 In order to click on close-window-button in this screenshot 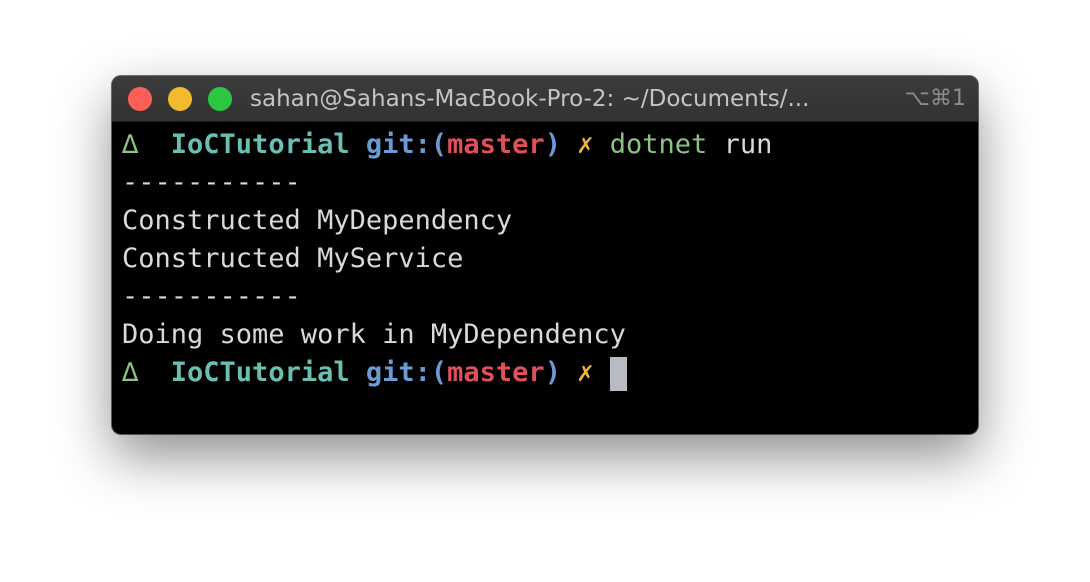, I will do `click(140, 99)`.